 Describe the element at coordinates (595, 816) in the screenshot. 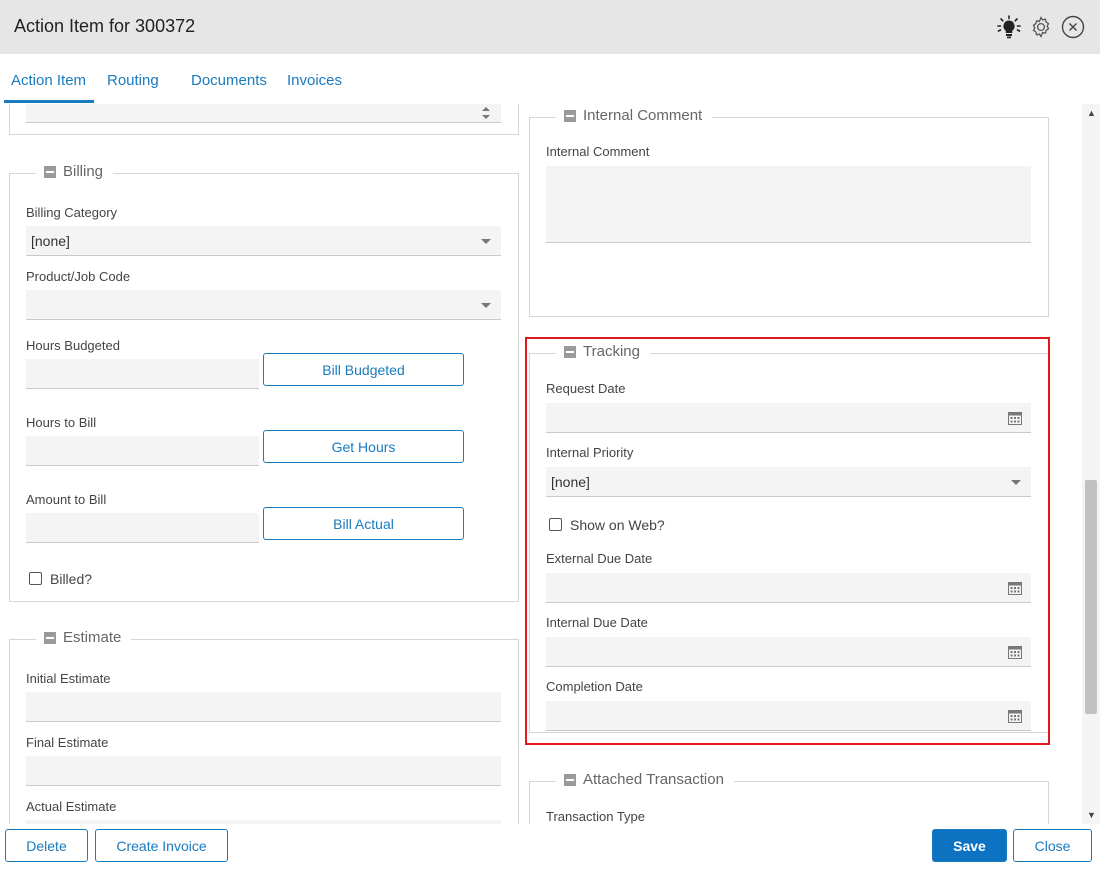

I see `transaction-type-label: Transaction Type` at that location.